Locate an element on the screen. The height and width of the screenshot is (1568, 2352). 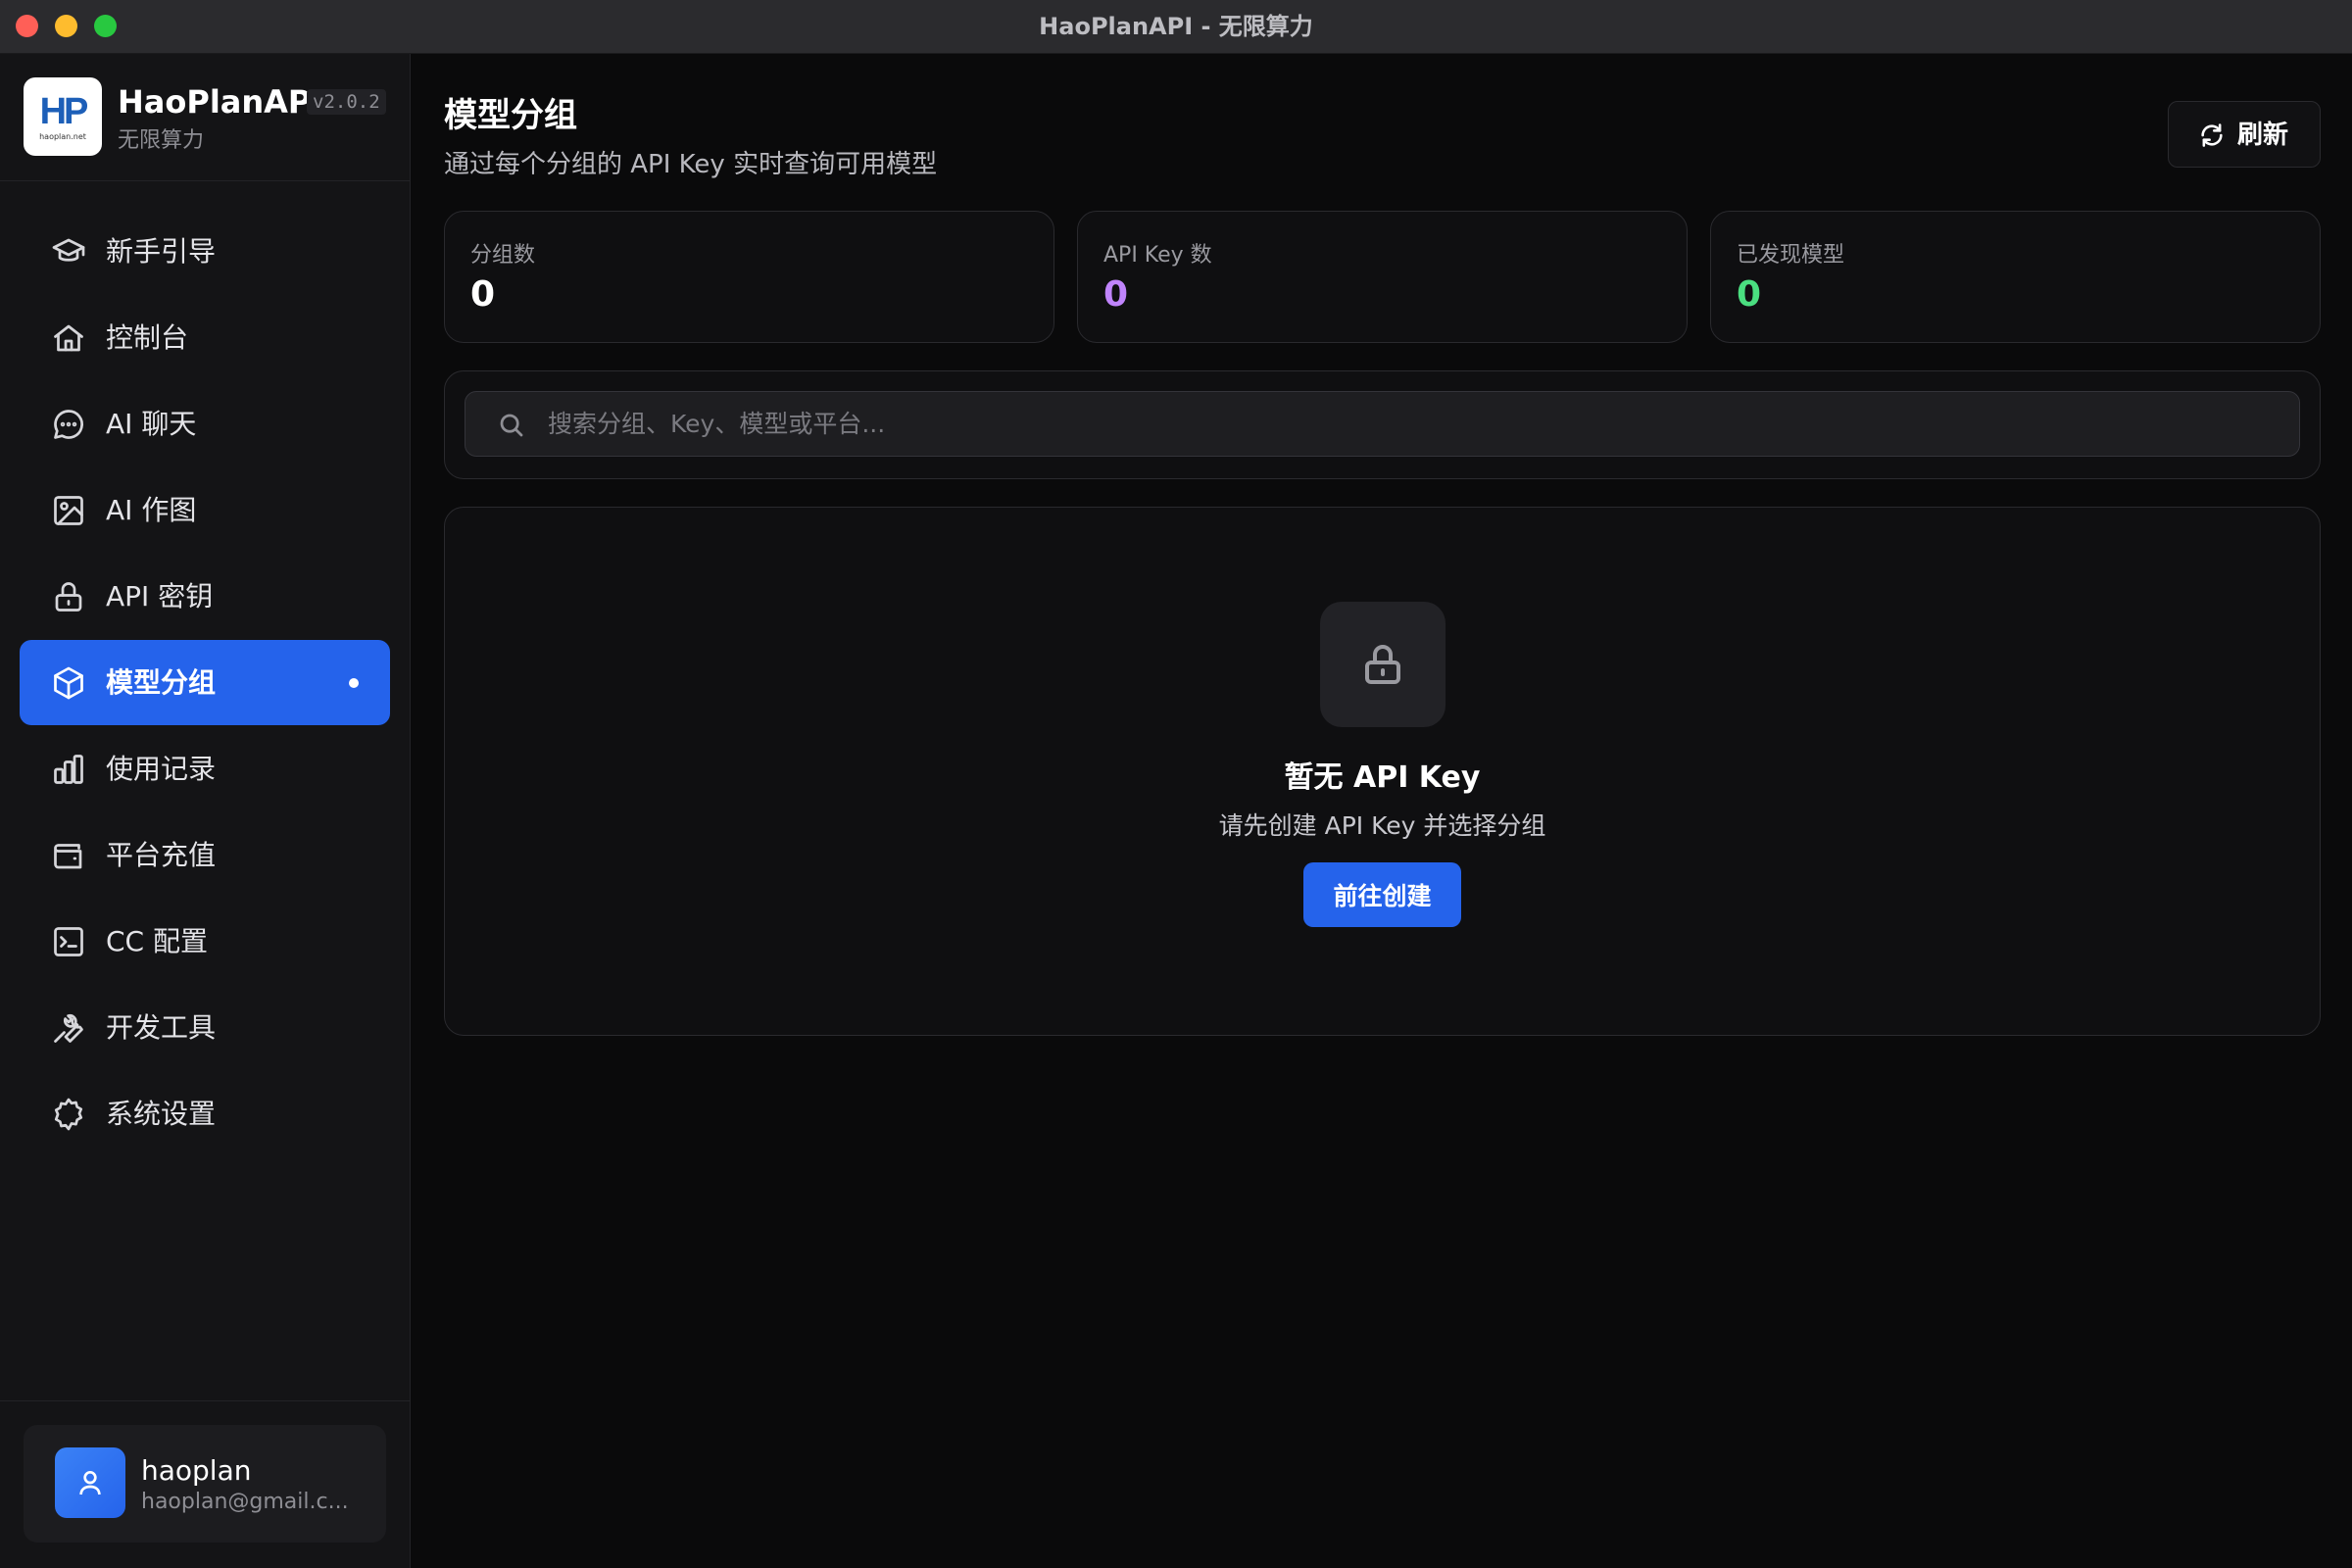
box-icon is located at coordinates (68, 683).